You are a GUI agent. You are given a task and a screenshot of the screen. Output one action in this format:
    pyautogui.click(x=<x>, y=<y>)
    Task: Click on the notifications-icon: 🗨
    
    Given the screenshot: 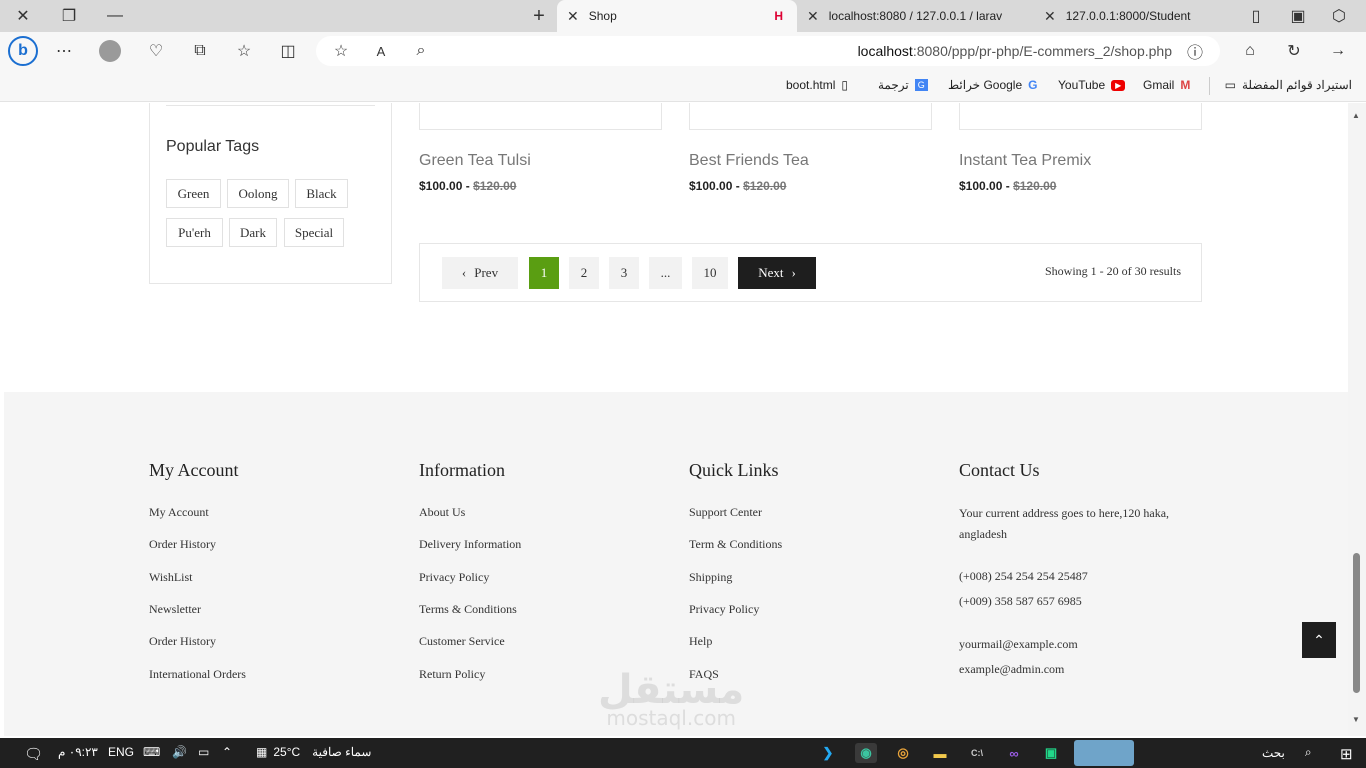 What is the action you would take?
    pyautogui.click(x=33, y=754)
    